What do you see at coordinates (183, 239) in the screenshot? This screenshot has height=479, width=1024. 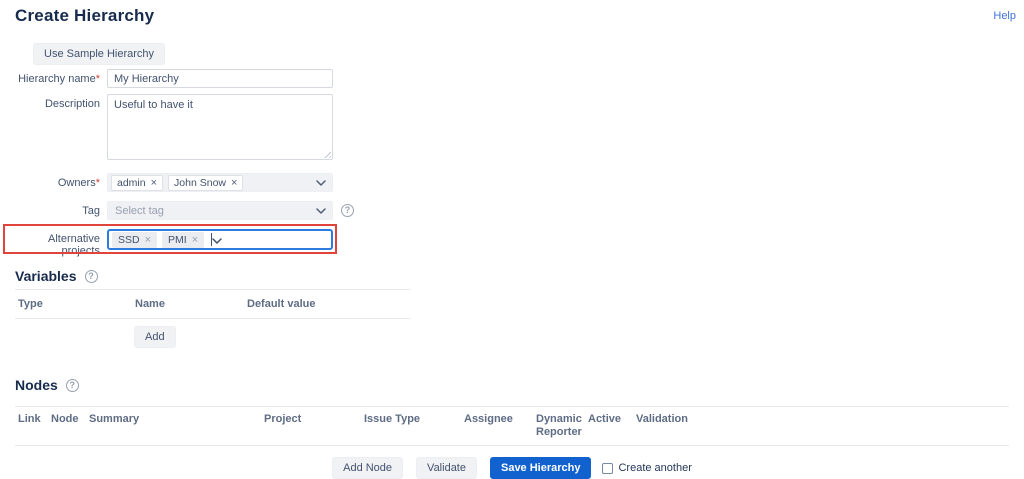 I see `project-chip: PMI ×` at bounding box center [183, 239].